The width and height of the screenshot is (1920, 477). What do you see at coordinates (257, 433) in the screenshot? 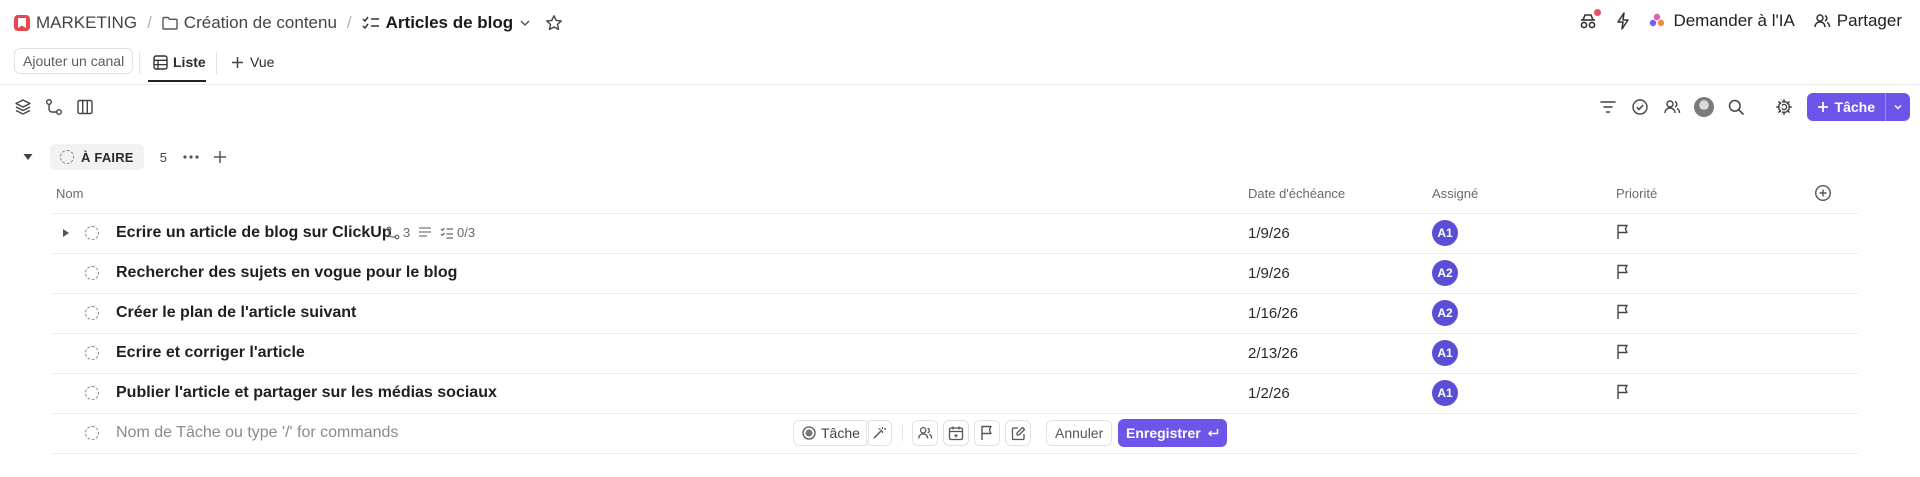
I see `new-task-input: Nom de Tâche ou type '/' for commands` at bounding box center [257, 433].